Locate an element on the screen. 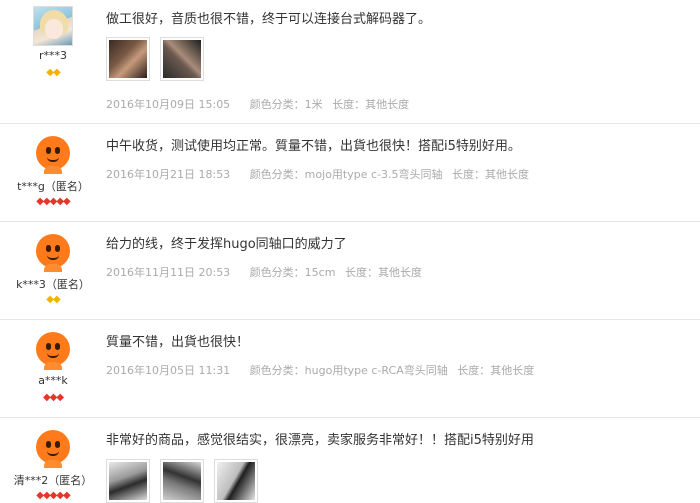  buyer-level-badge: ◆◆◆ is located at coordinates (53, 397).